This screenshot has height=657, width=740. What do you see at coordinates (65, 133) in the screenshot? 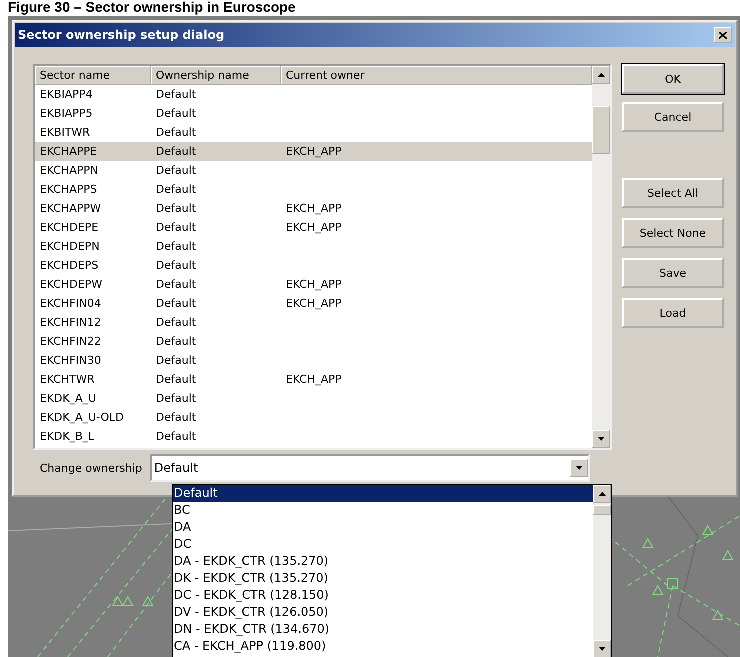
I see `table-cell-text: EKBITWR` at bounding box center [65, 133].